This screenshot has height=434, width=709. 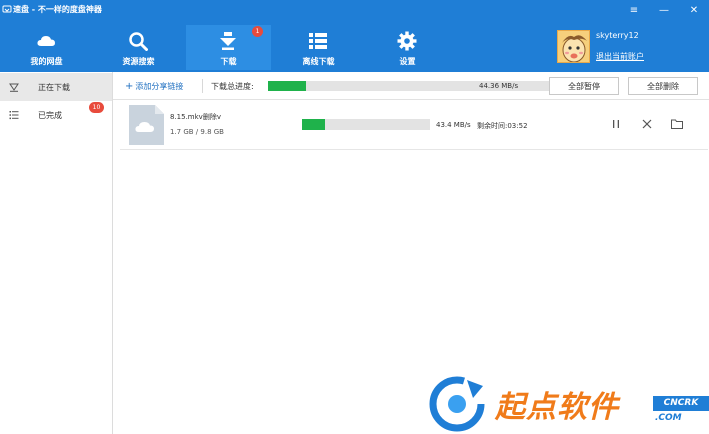 I want to click on window-title: 速盘 - 不一样的度盘神器, so click(x=57, y=9).